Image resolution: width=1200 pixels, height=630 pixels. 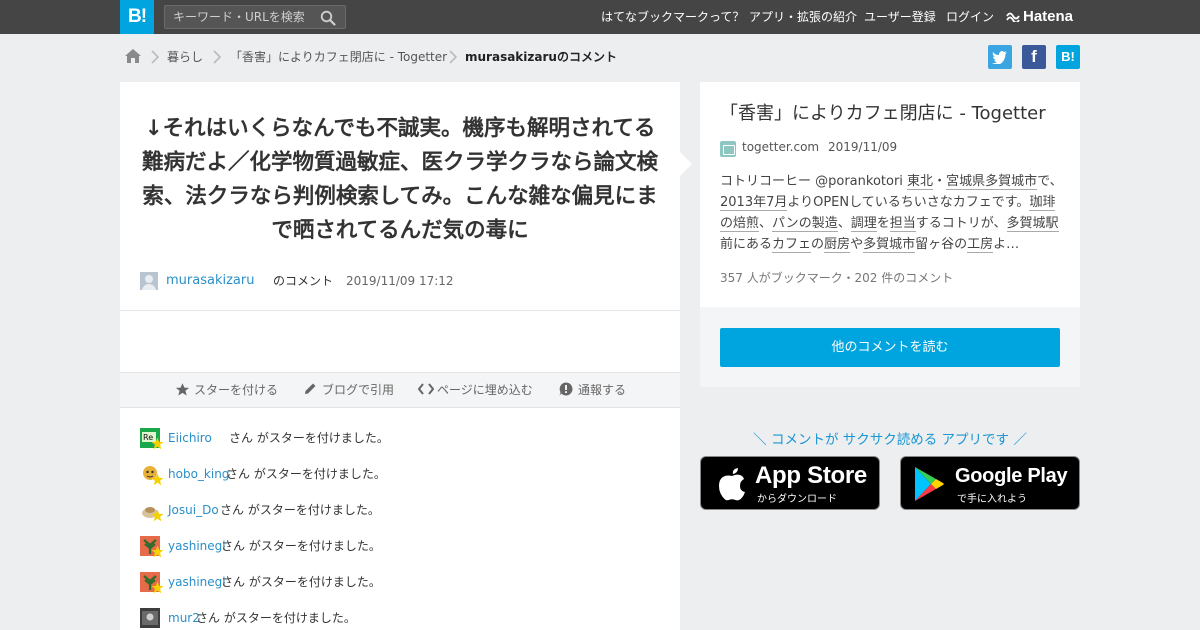 What do you see at coordinates (836, 277) in the screenshot?
I see `bookmark-counts: 357 人がブックマーク・202 件のコメント` at bounding box center [836, 277].